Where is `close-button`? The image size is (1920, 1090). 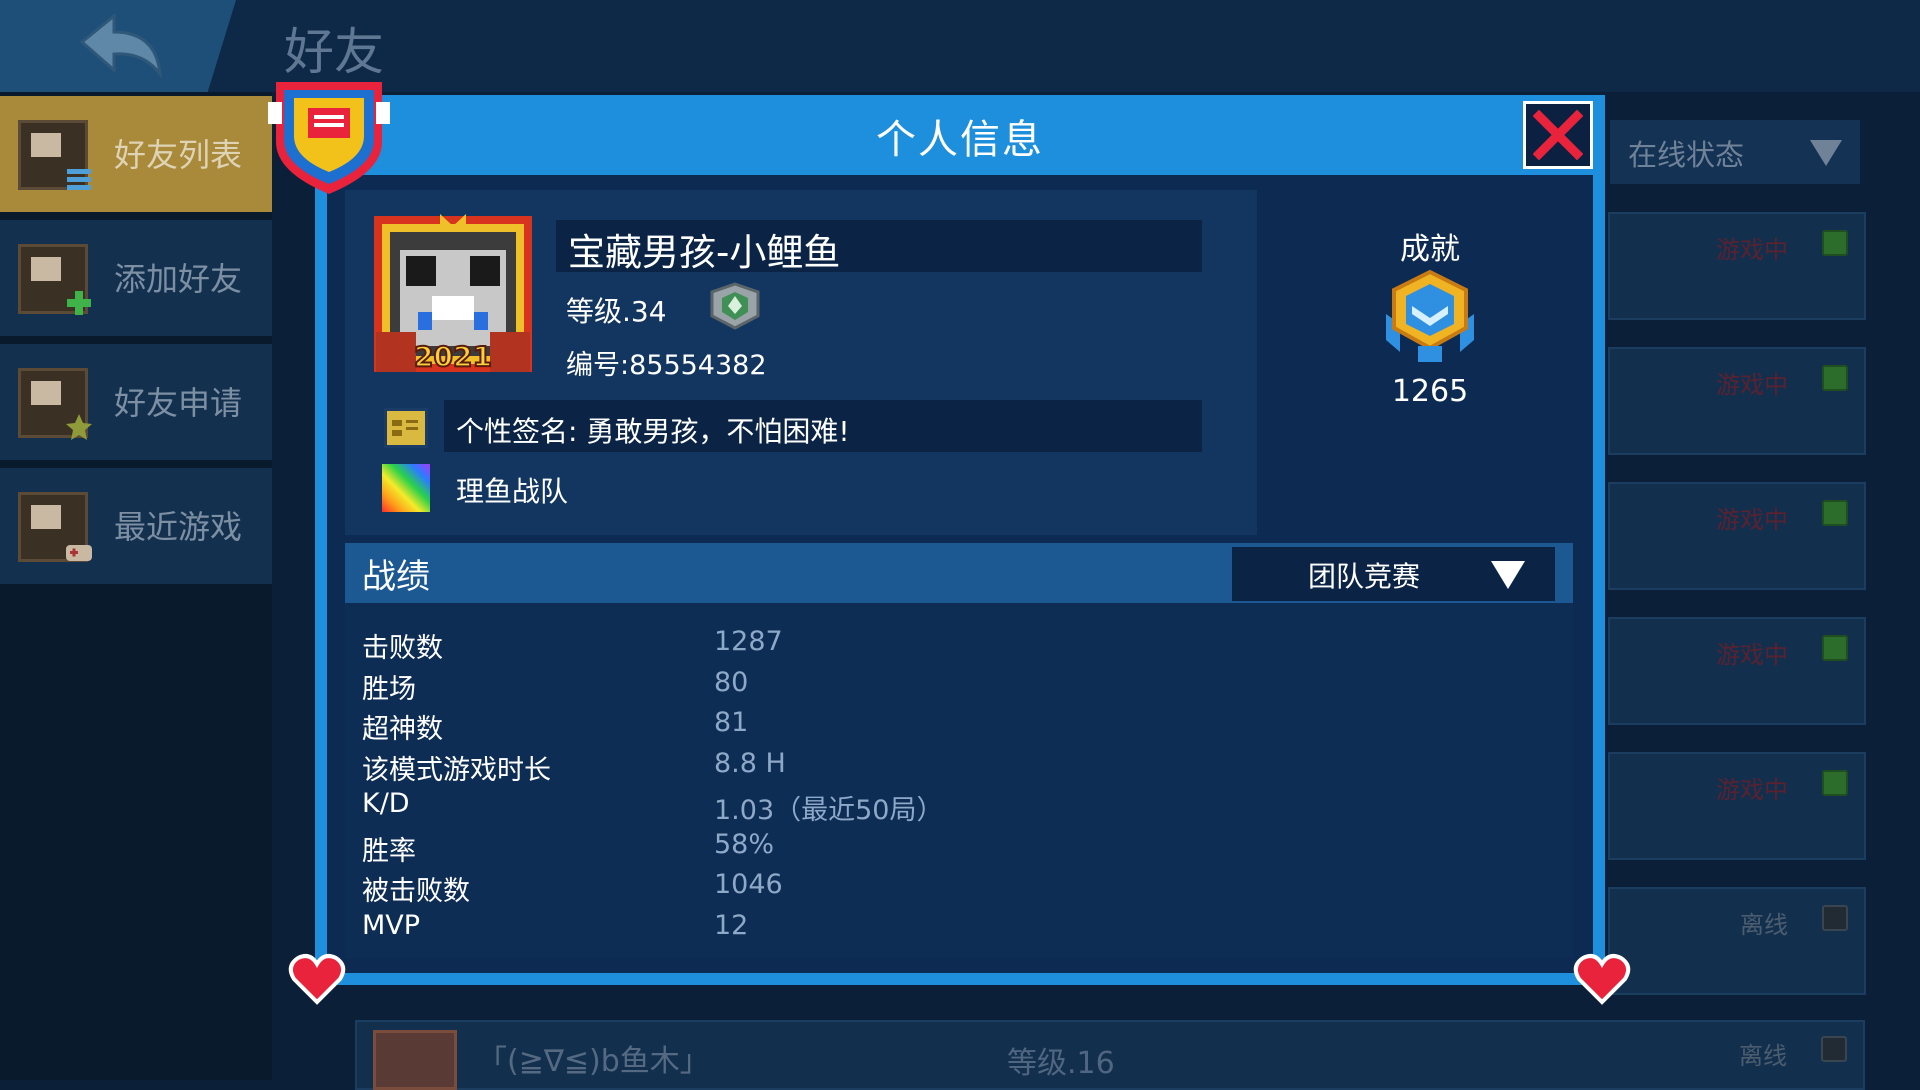 close-button is located at coordinates (1558, 135).